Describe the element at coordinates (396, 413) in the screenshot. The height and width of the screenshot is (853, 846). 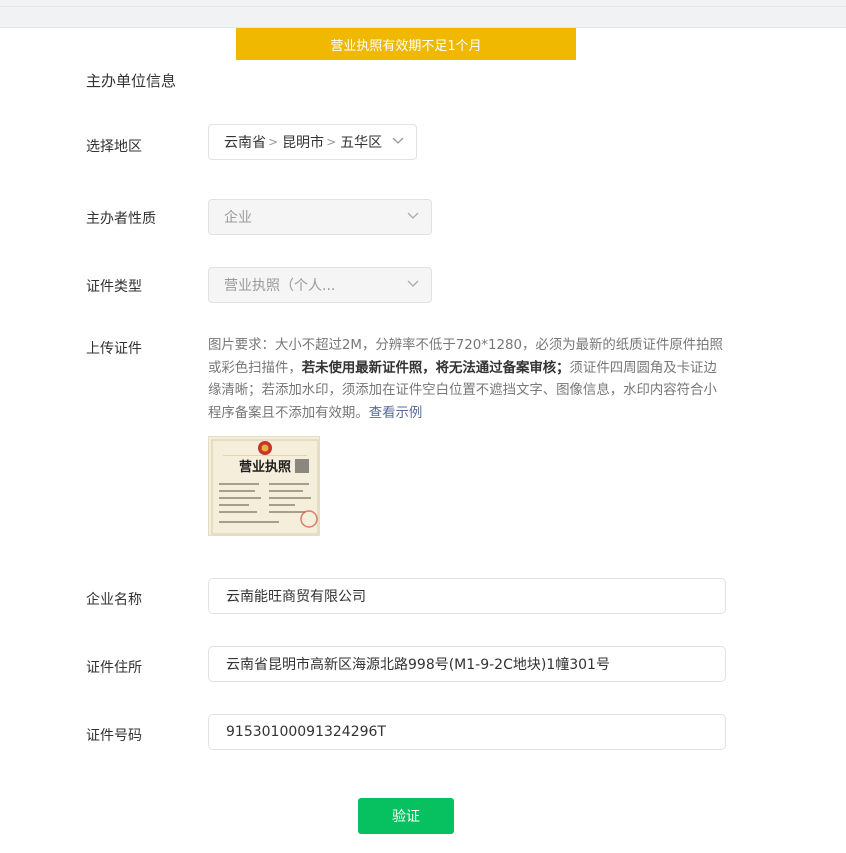
I see `view-example-link: 查看示例` at that location.